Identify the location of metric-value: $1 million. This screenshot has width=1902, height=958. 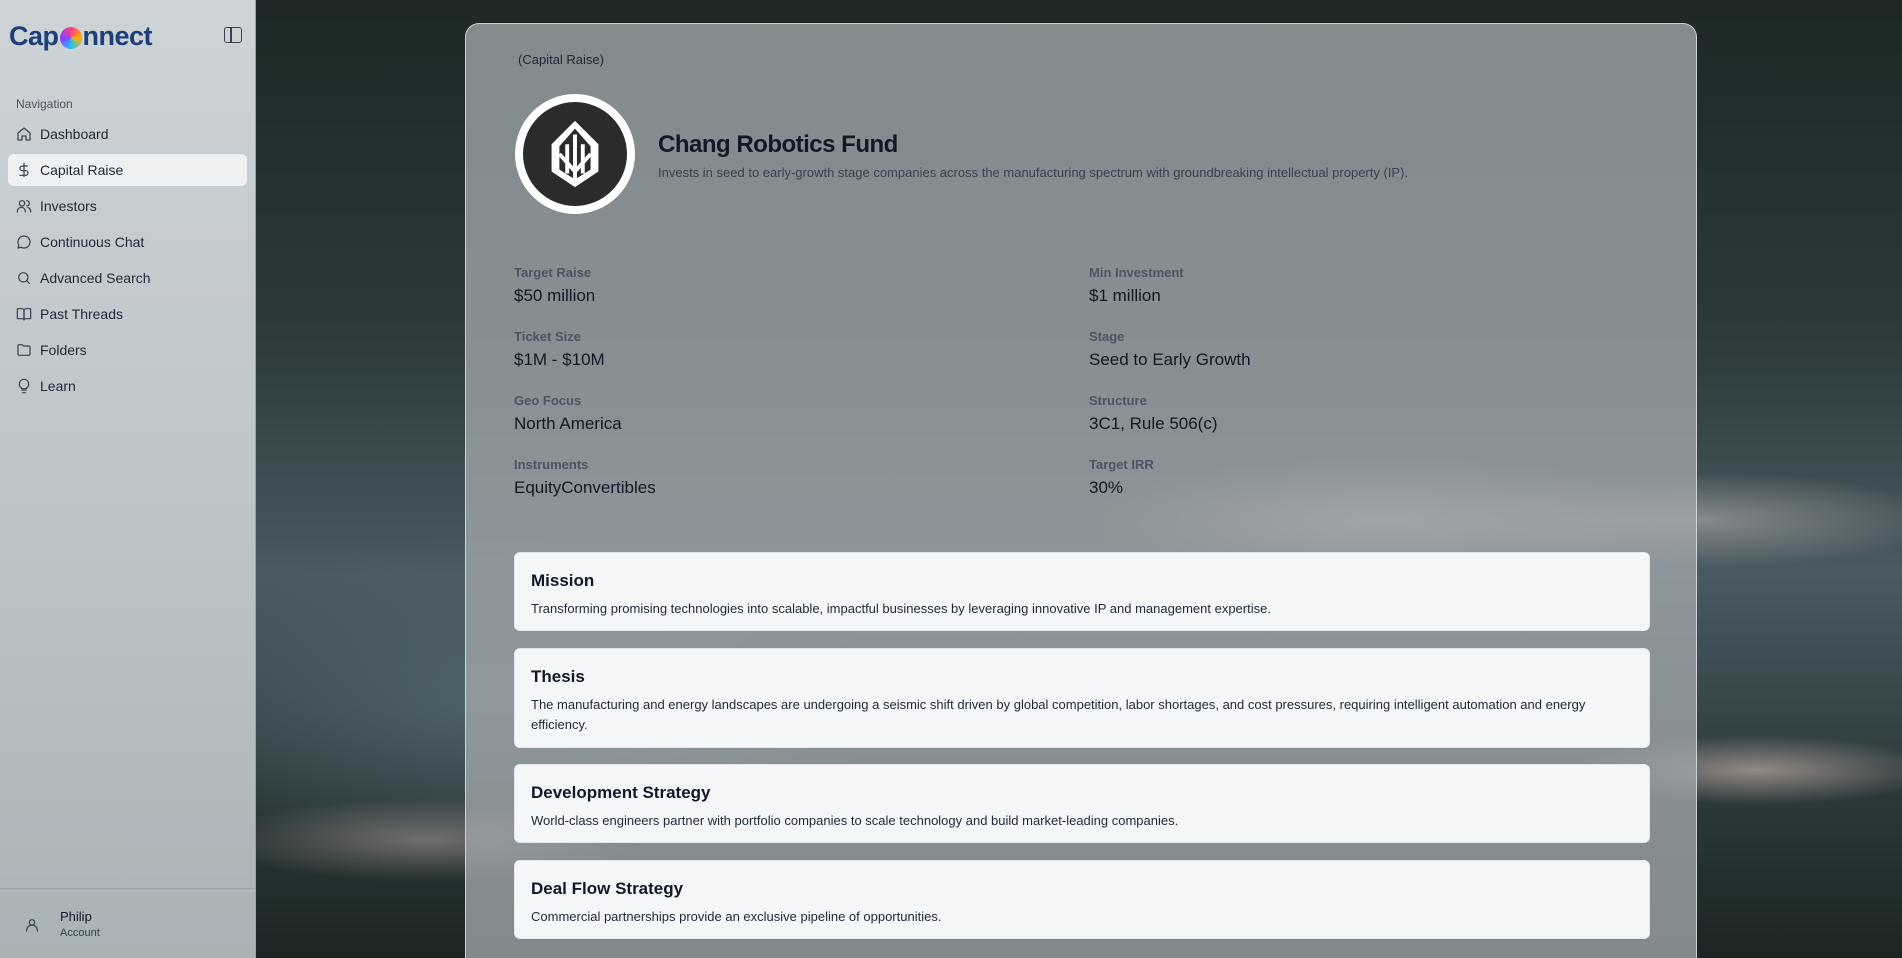
(1125, 295).